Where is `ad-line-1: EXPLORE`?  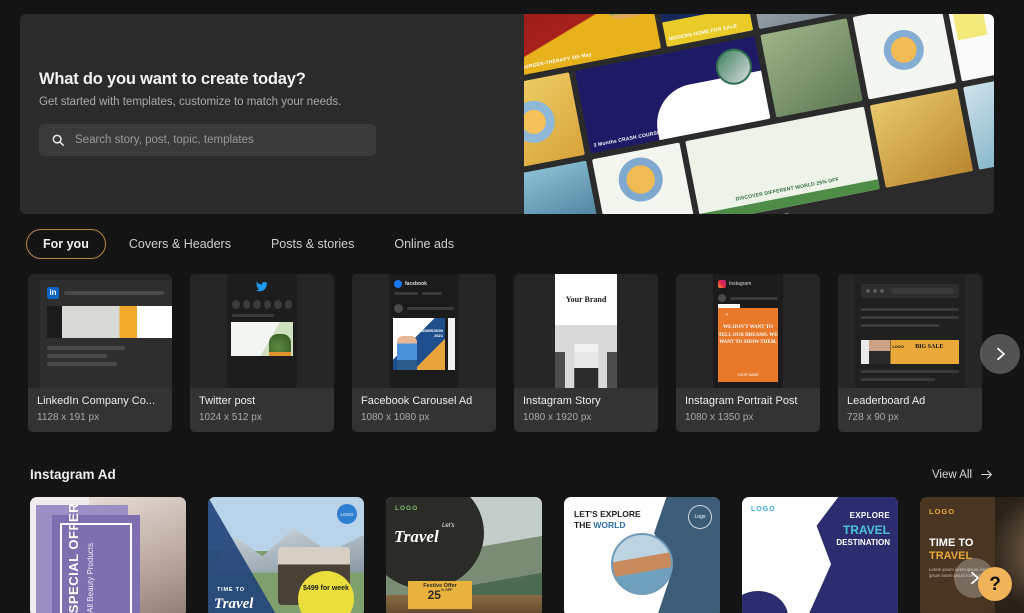
ad-line-1: EXPLORE is located at coordinates (869, 515).